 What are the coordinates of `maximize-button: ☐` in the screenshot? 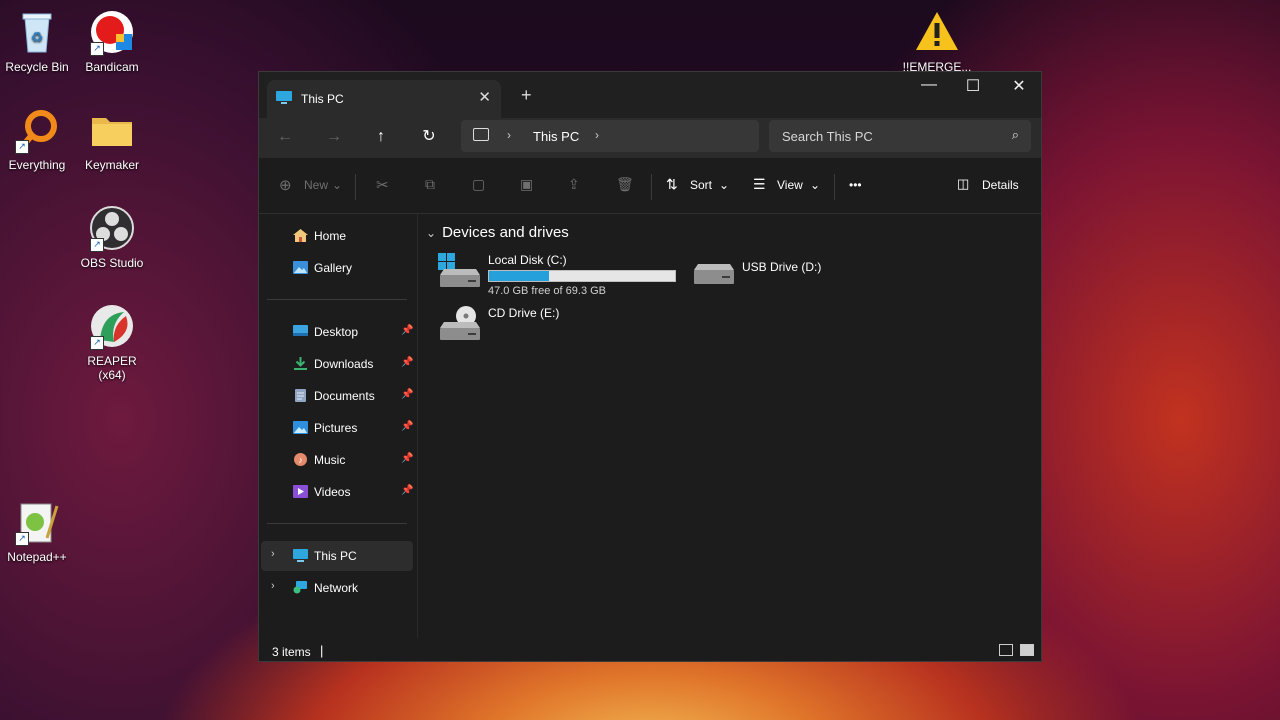 It's located at (973, 86).